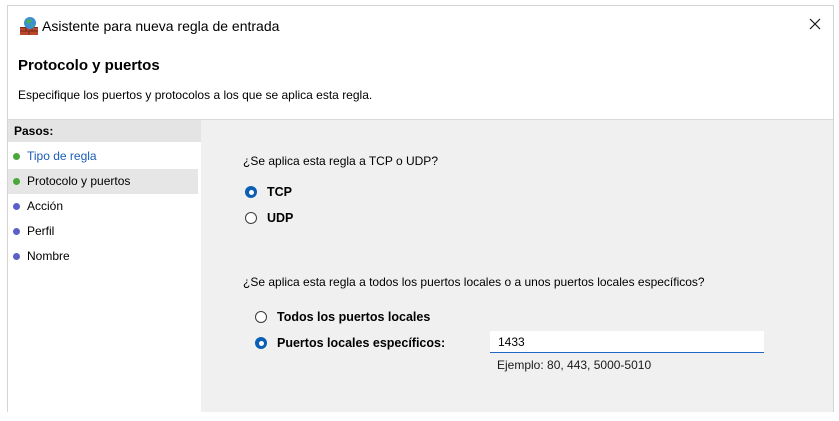  What do you see at coordinates (89, 65) in the screenshot?
I see `page-title: Protocolo y puertos` at bounding box center [89, 65].